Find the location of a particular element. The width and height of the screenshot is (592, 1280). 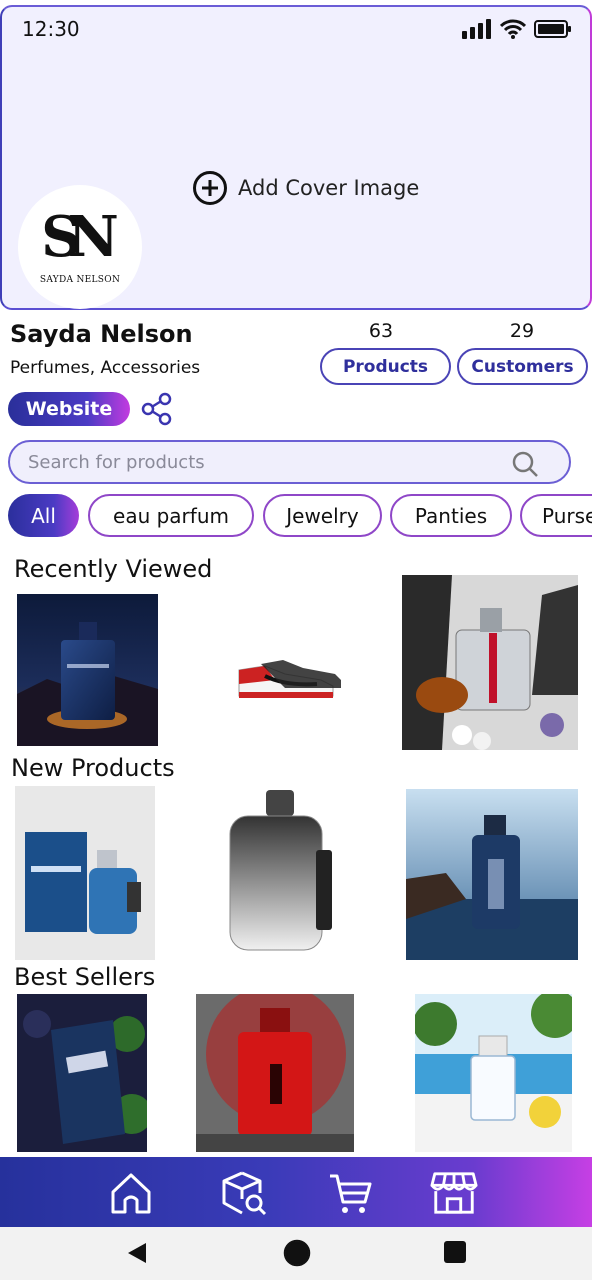

coach-silver-image is located at coordinates (282, 872).